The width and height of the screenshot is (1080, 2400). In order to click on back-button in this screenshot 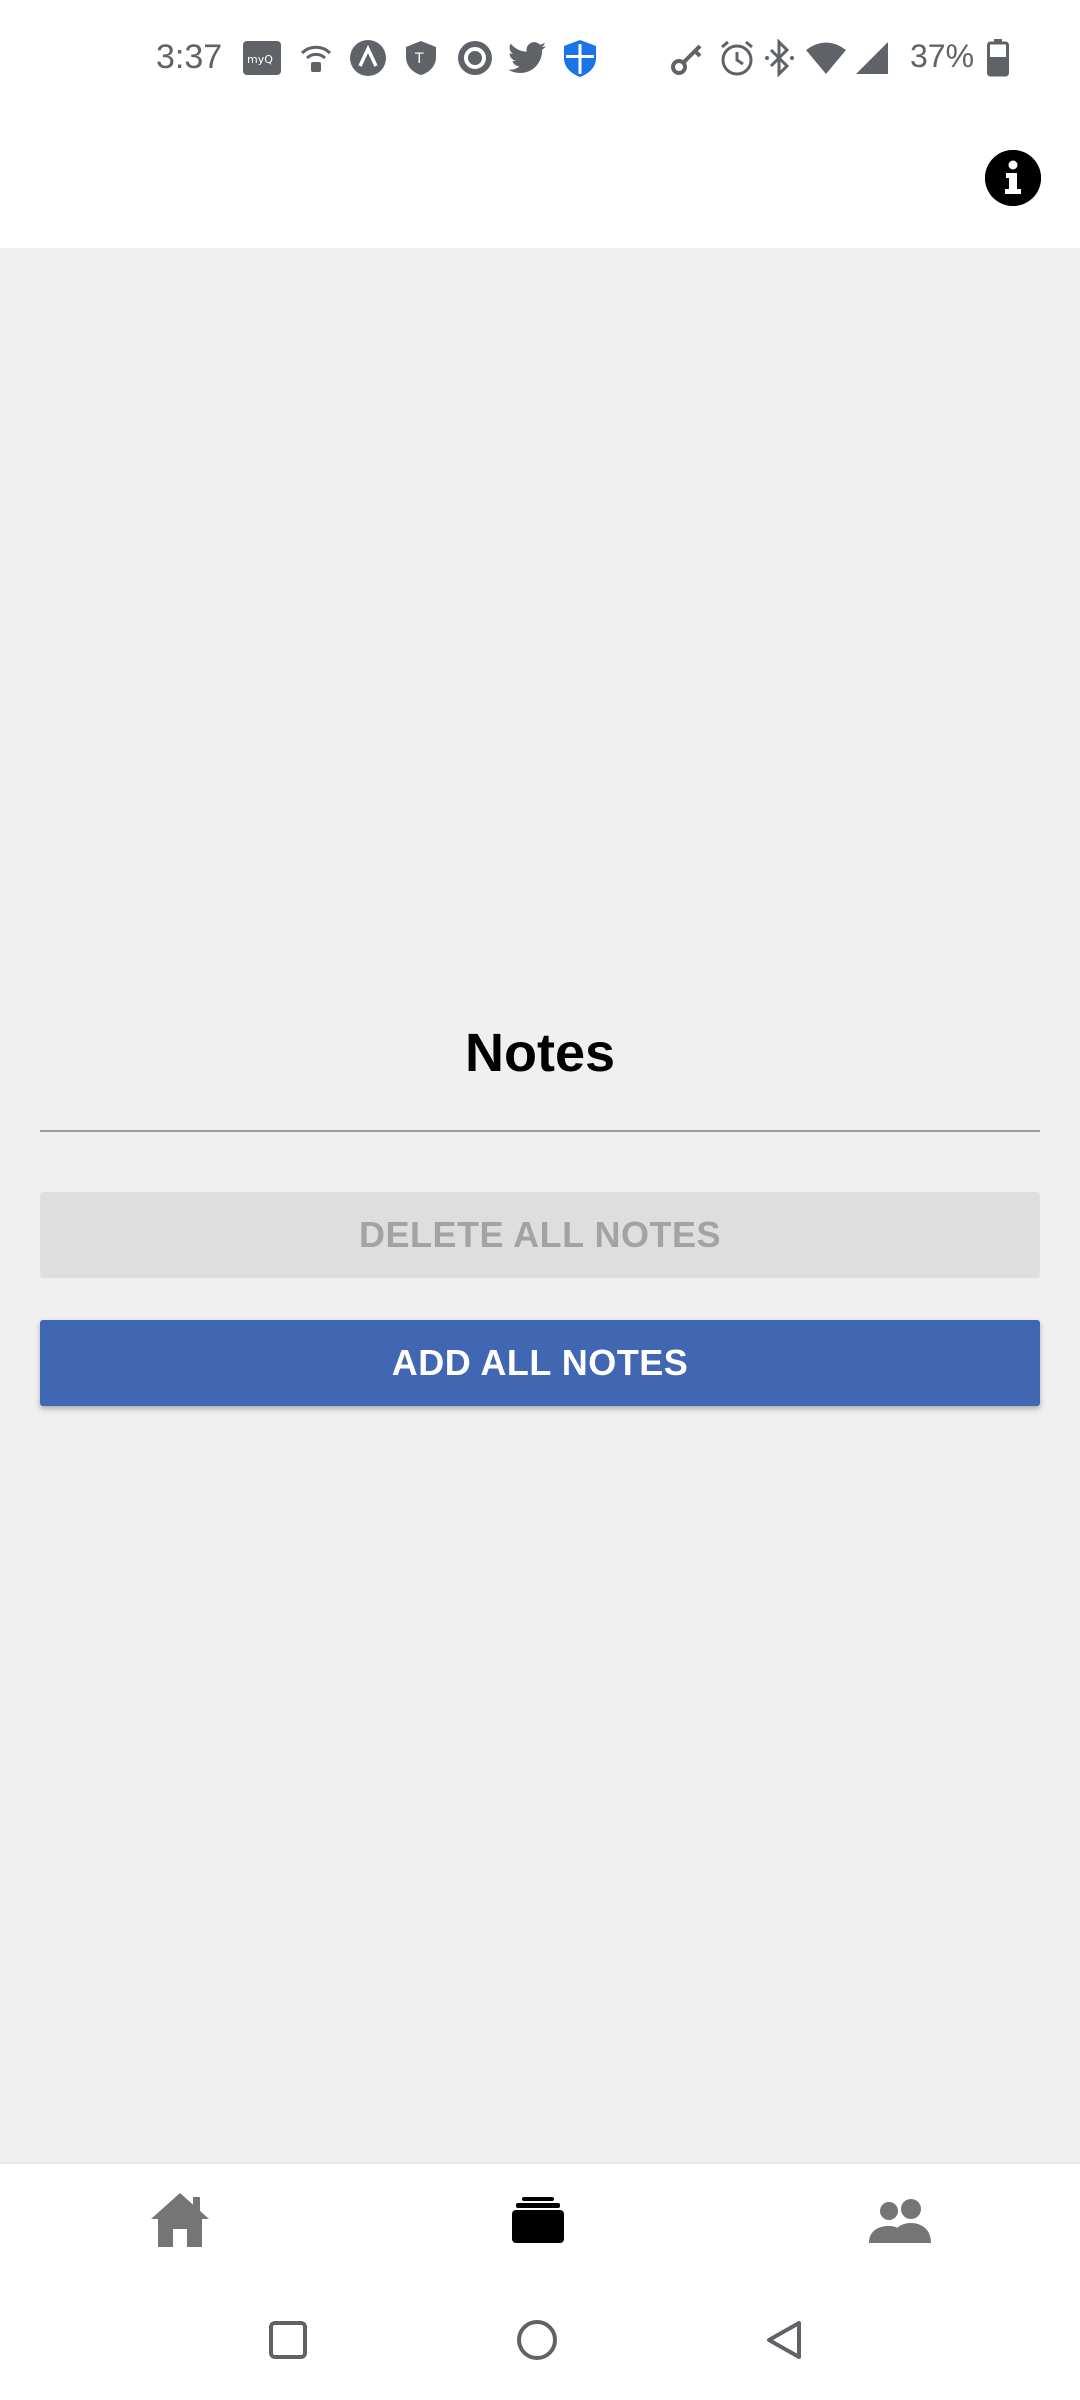, I will do `click(784, 2340)`.